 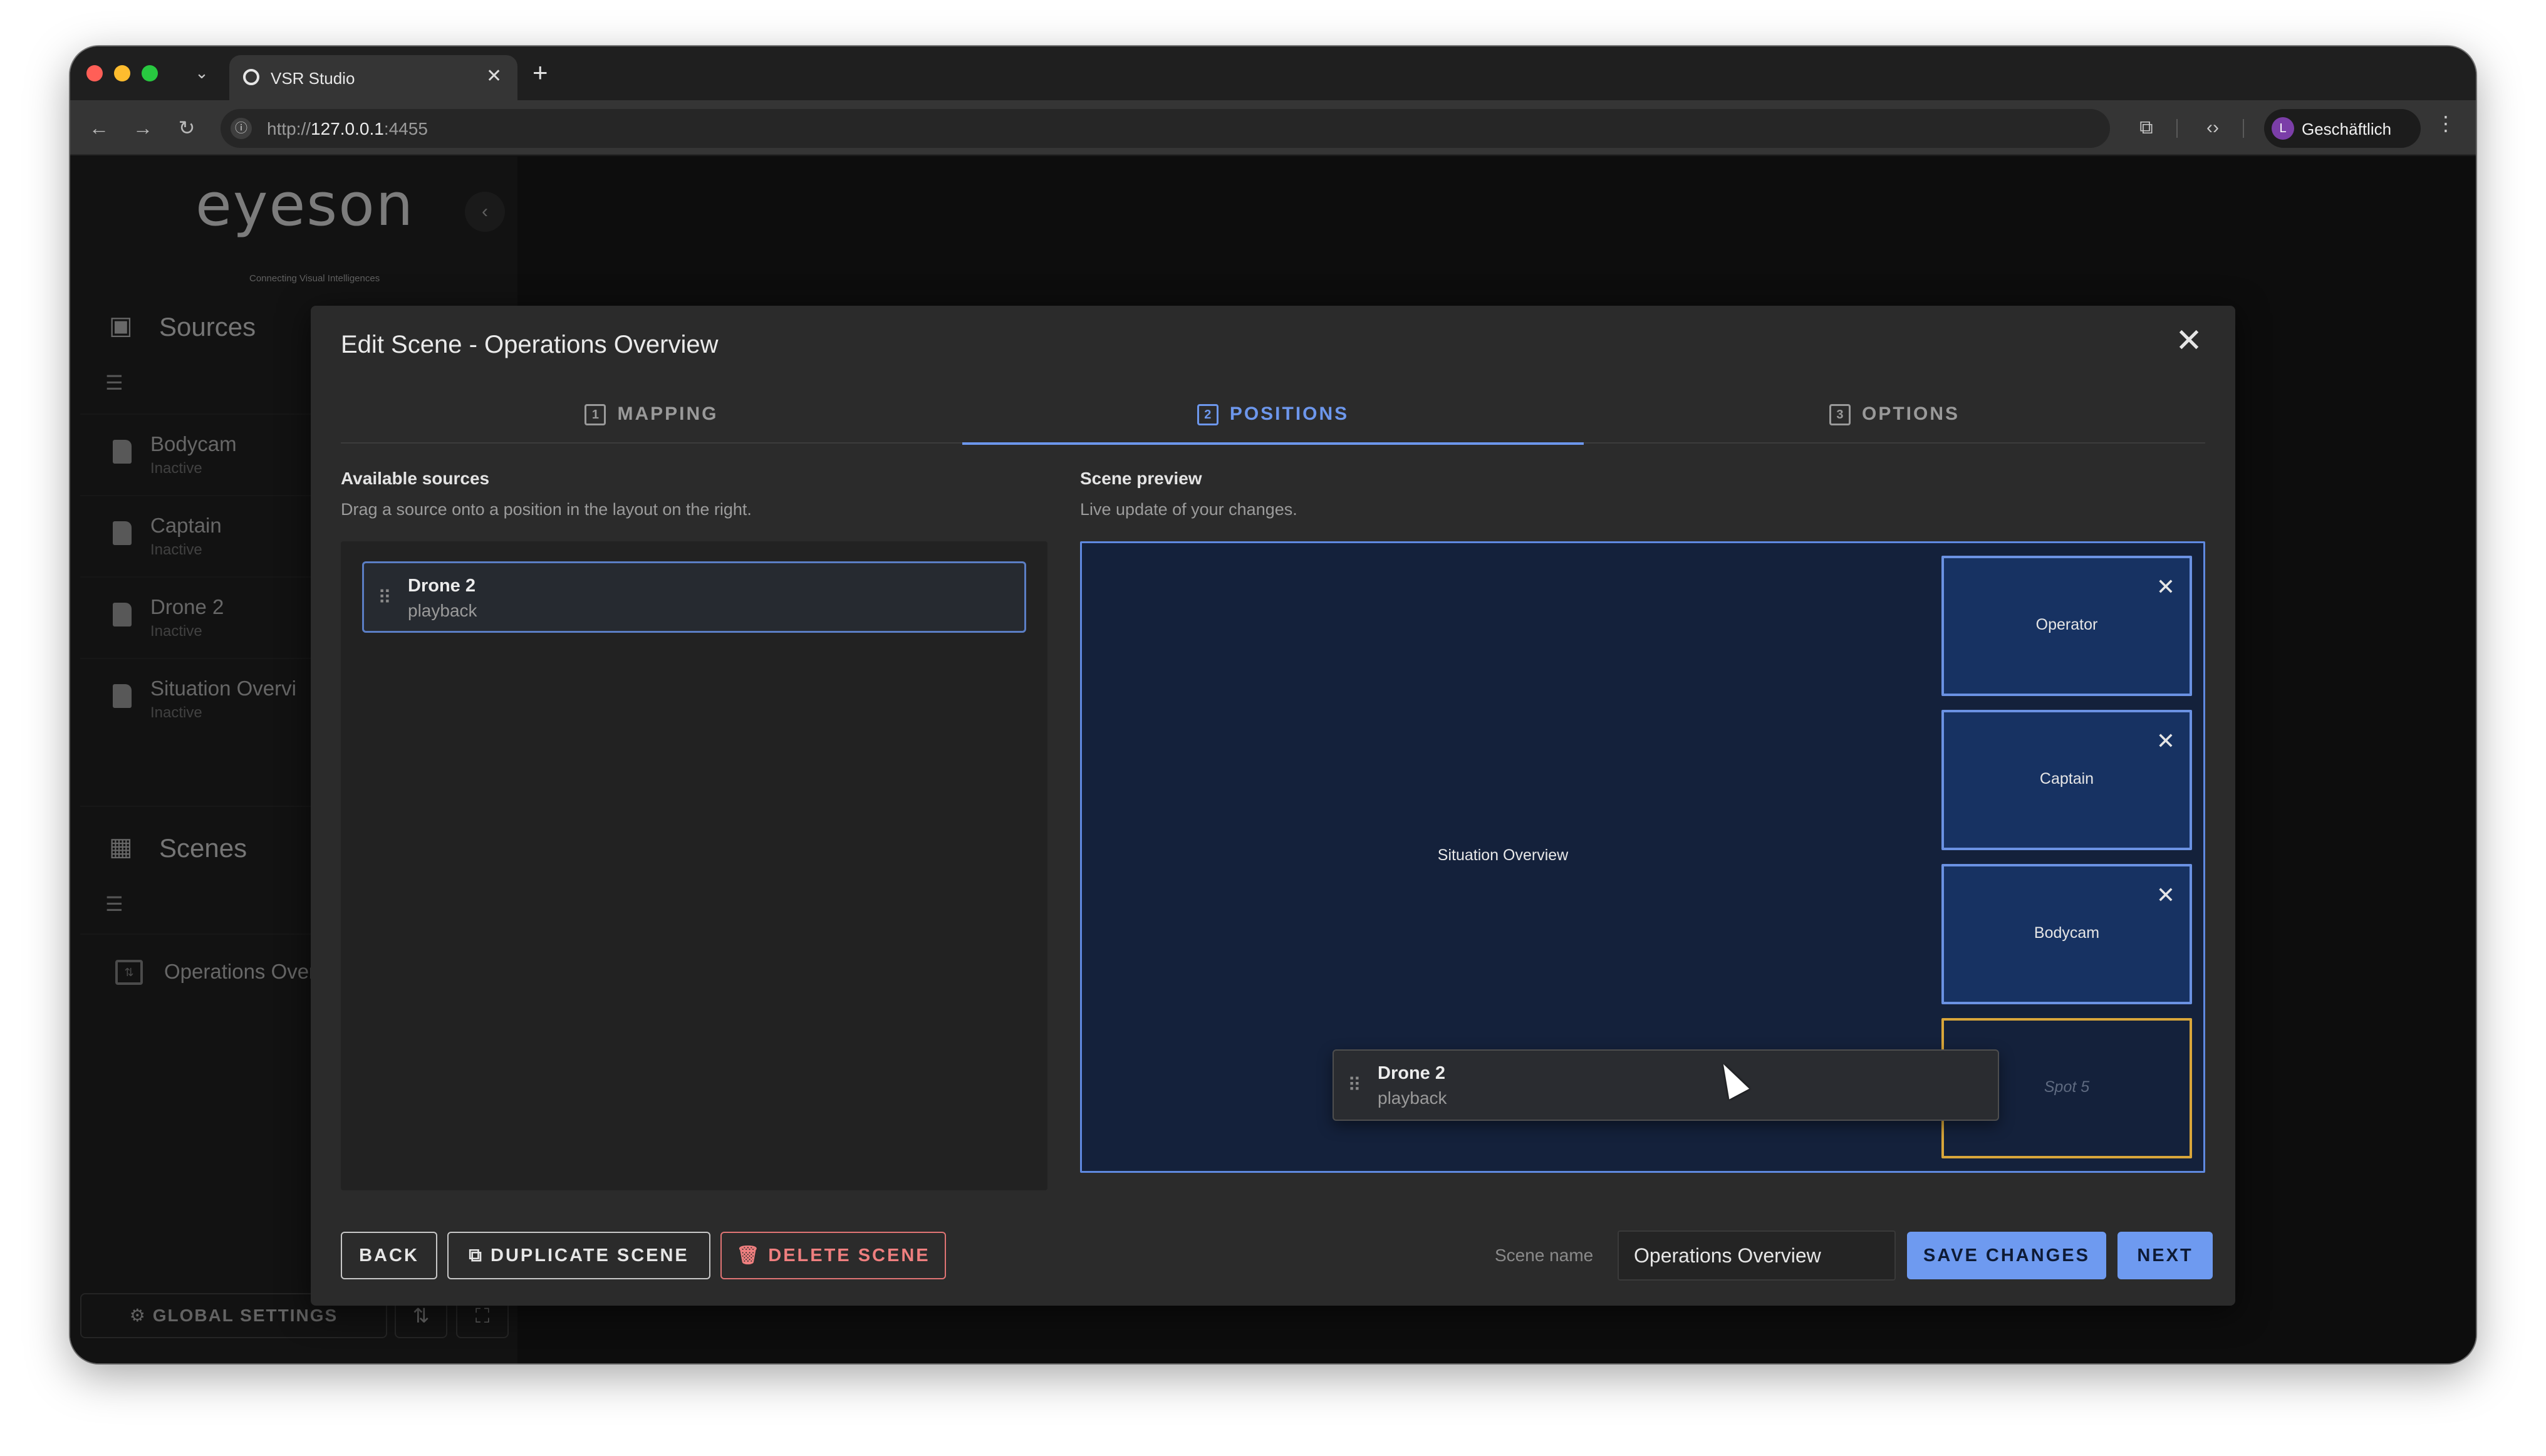 What do you see at coordinates (494, 76) in the screenshot?
I see `tab-close-button: ✕` at bounding box center [494, 76].